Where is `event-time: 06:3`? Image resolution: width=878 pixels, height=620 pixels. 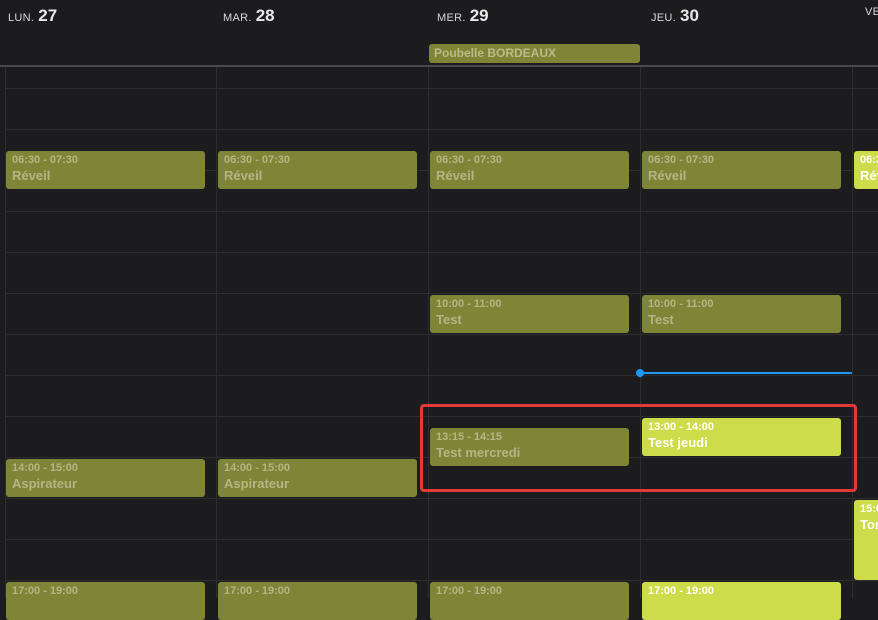 event-time: 06:3 is located at coordinates (869, 160).